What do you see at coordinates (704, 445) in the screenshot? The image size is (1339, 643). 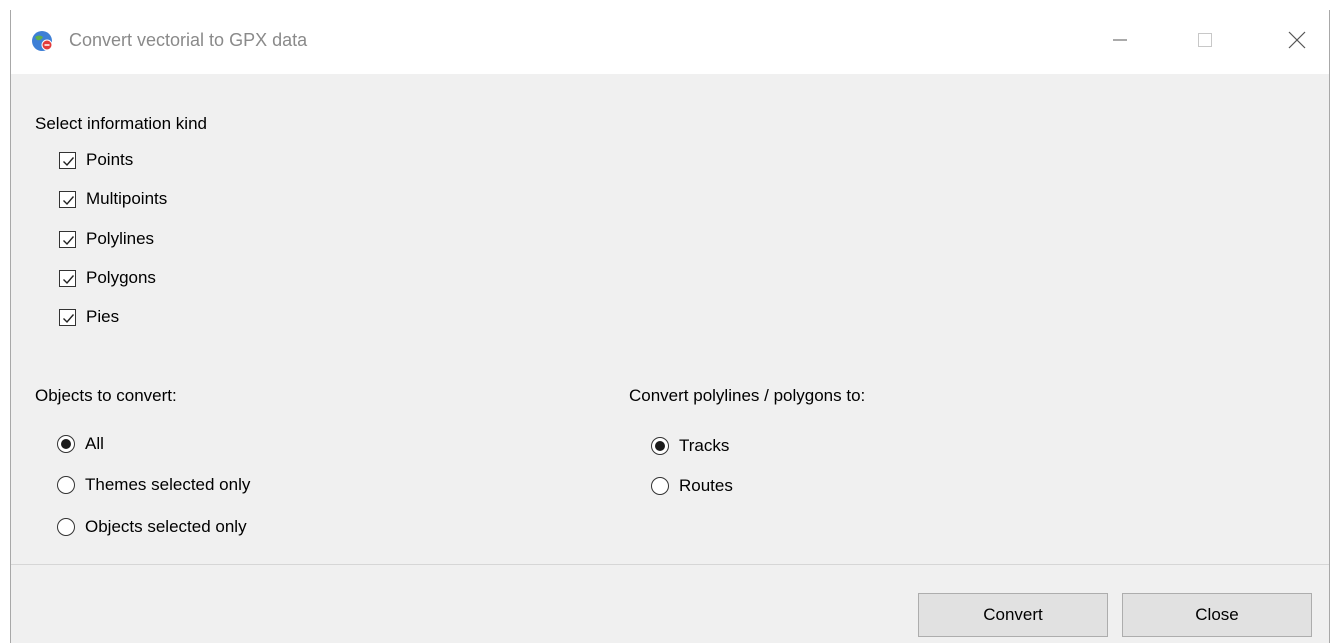 I see `radio-label: Tracks` at bounding box center [704, 445].